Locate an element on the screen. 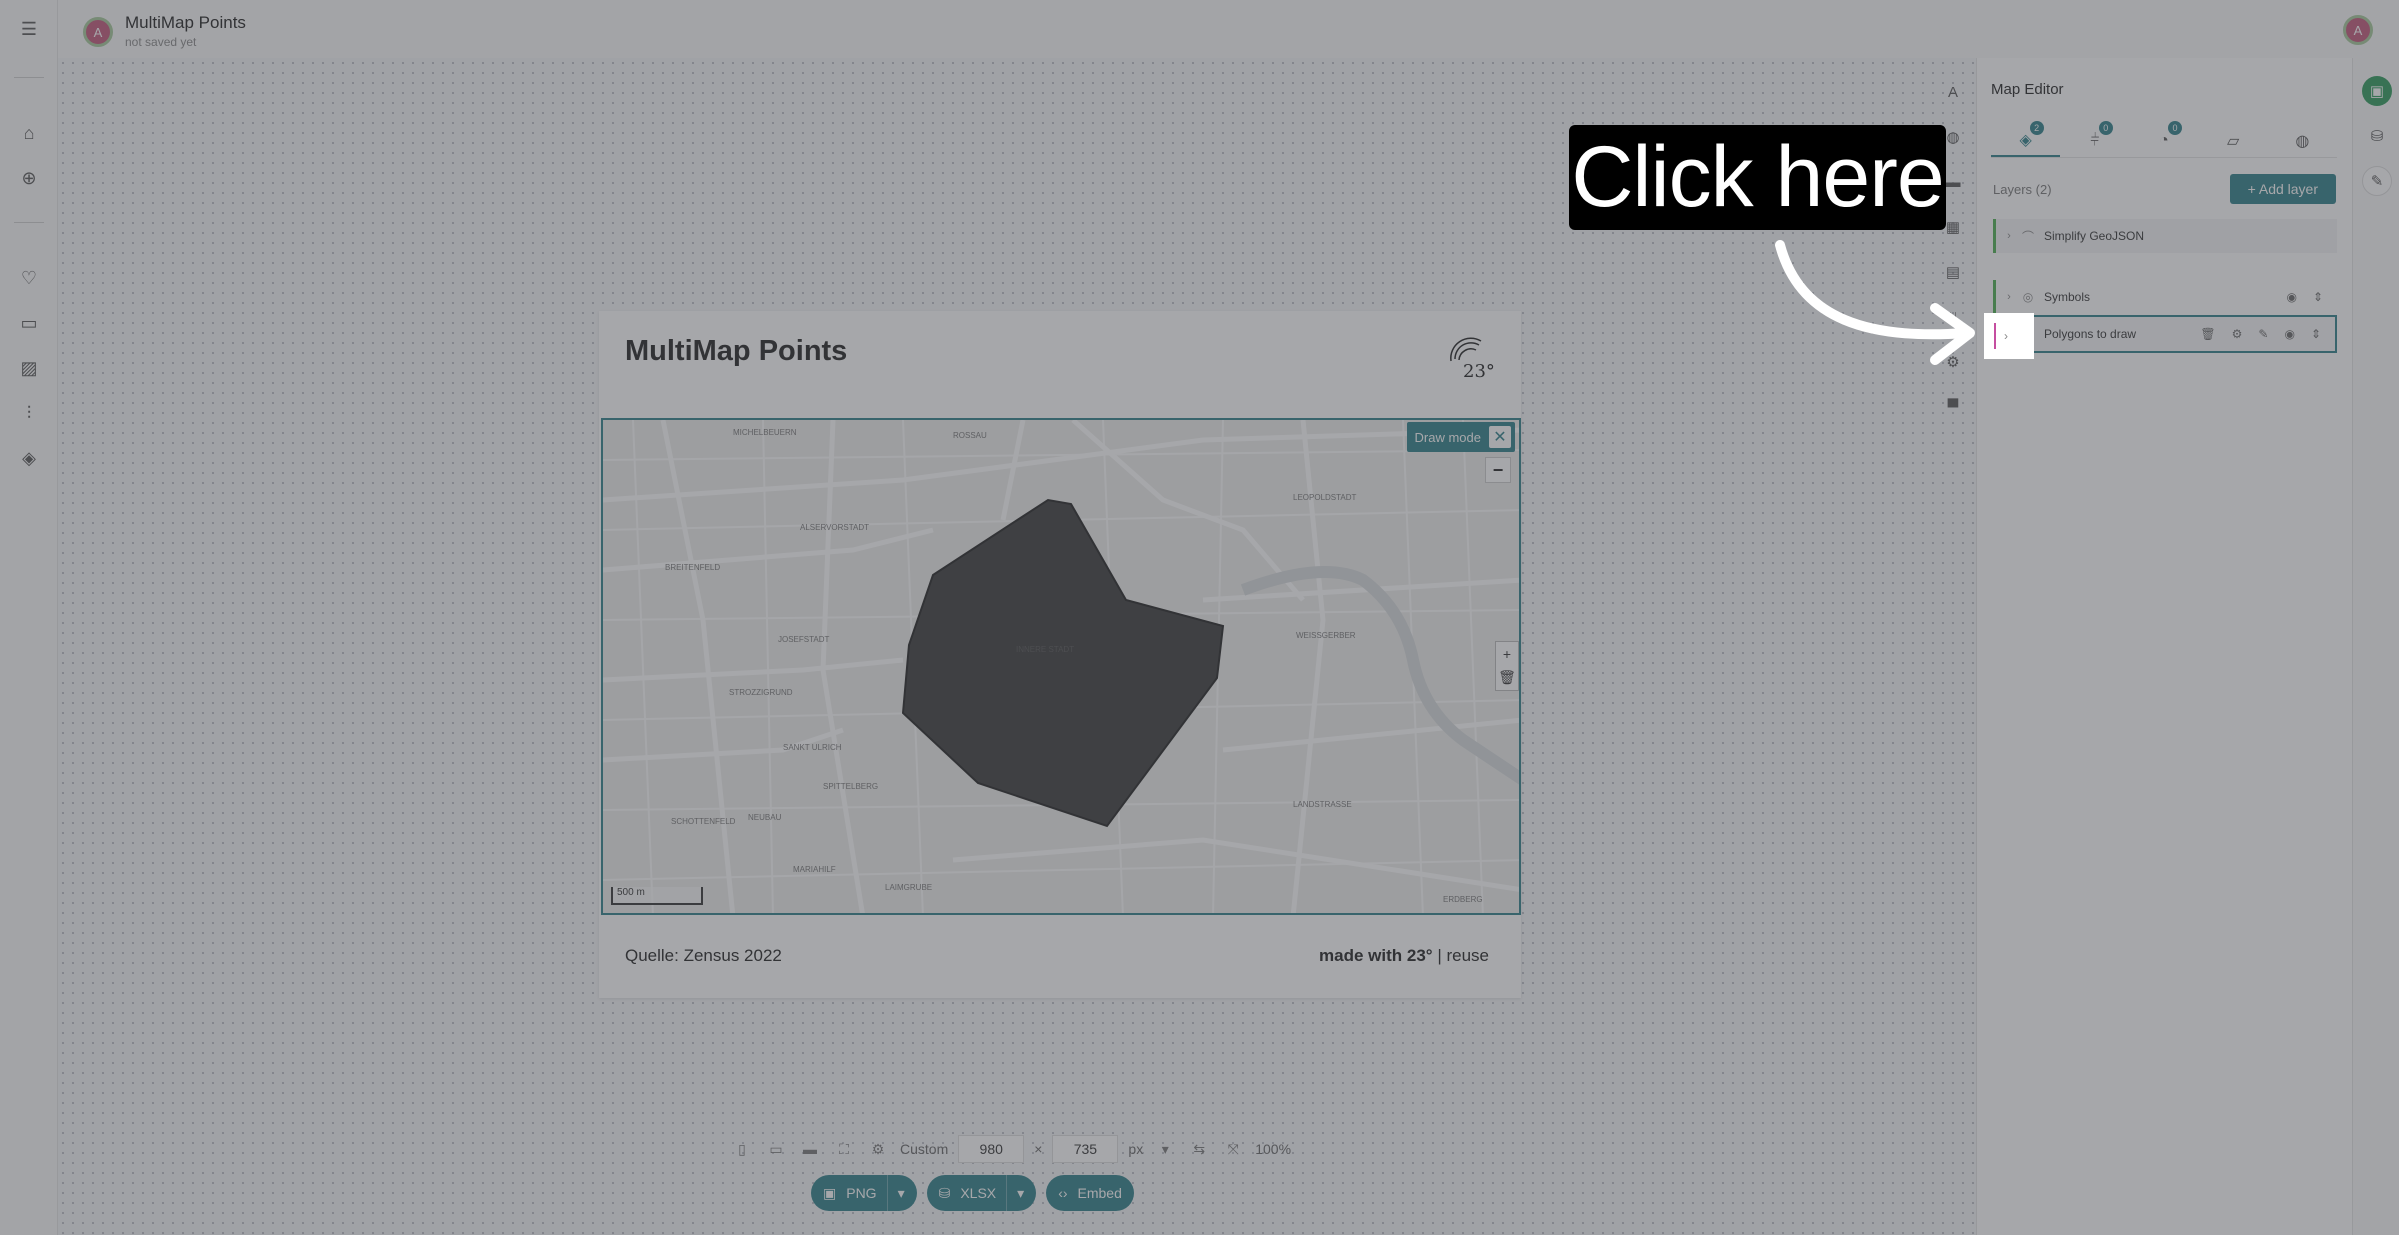  draw-mode-label: Draw mode is located at coordinates (1447, 437).